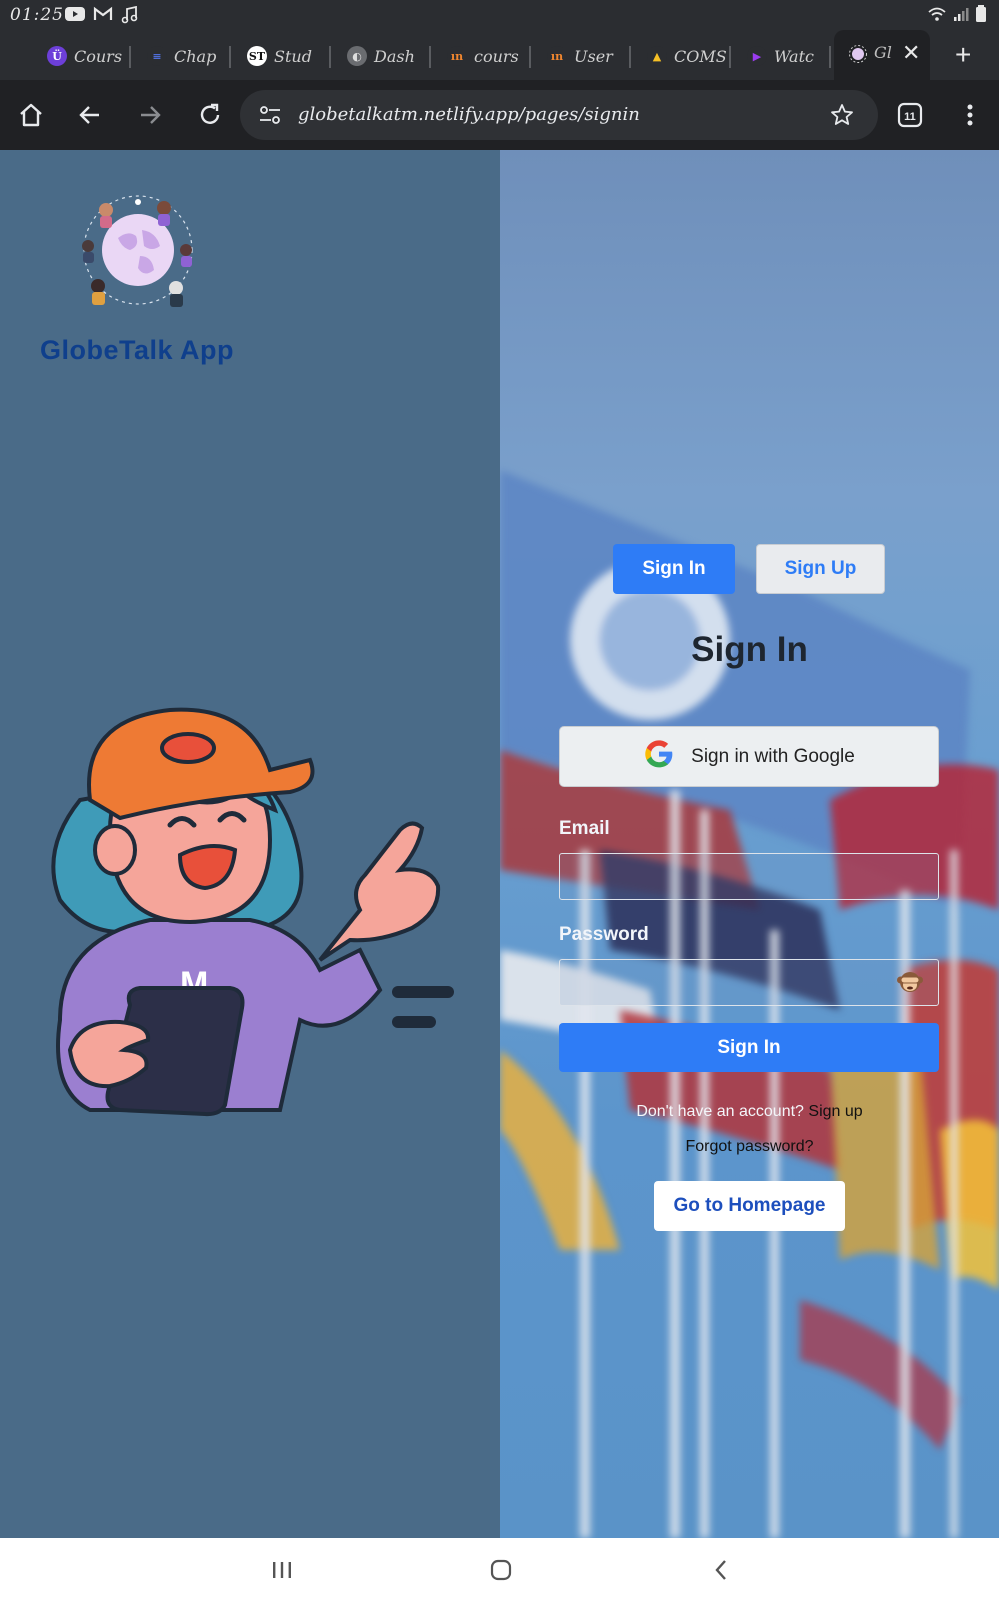  I want to click on drive-icon: ▲, so click(657, 56).